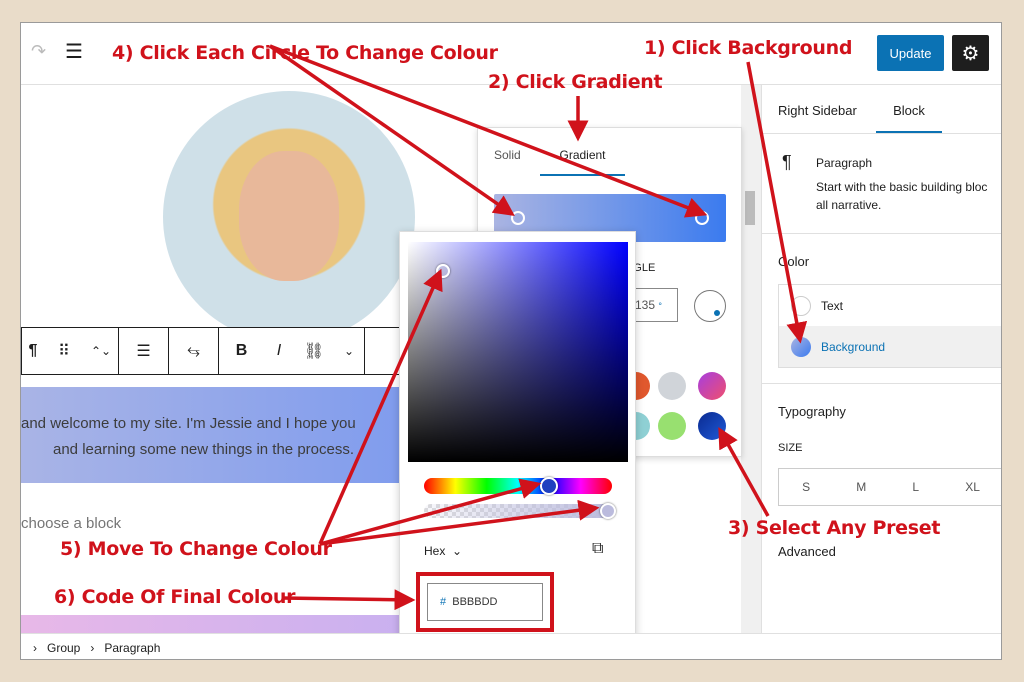  I want to click on align-icon: ☰, so click(143, 351).